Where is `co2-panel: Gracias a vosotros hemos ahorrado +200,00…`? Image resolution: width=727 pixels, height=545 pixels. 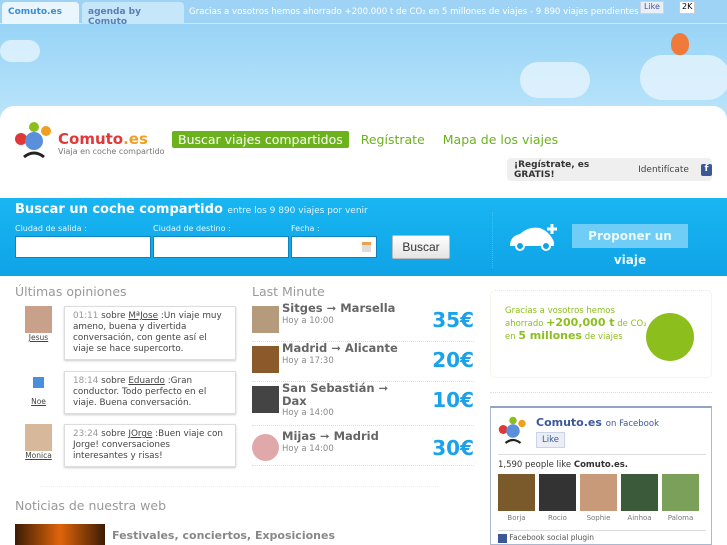 co2-panel: Gracias a vosotros hemos ahorrado +200,00… is located at coordinates (601, 334).